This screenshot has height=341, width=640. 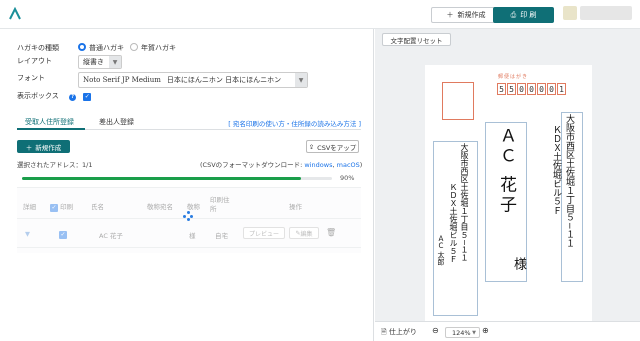 I want to click on account-avatar, so click(x=570, y=13).